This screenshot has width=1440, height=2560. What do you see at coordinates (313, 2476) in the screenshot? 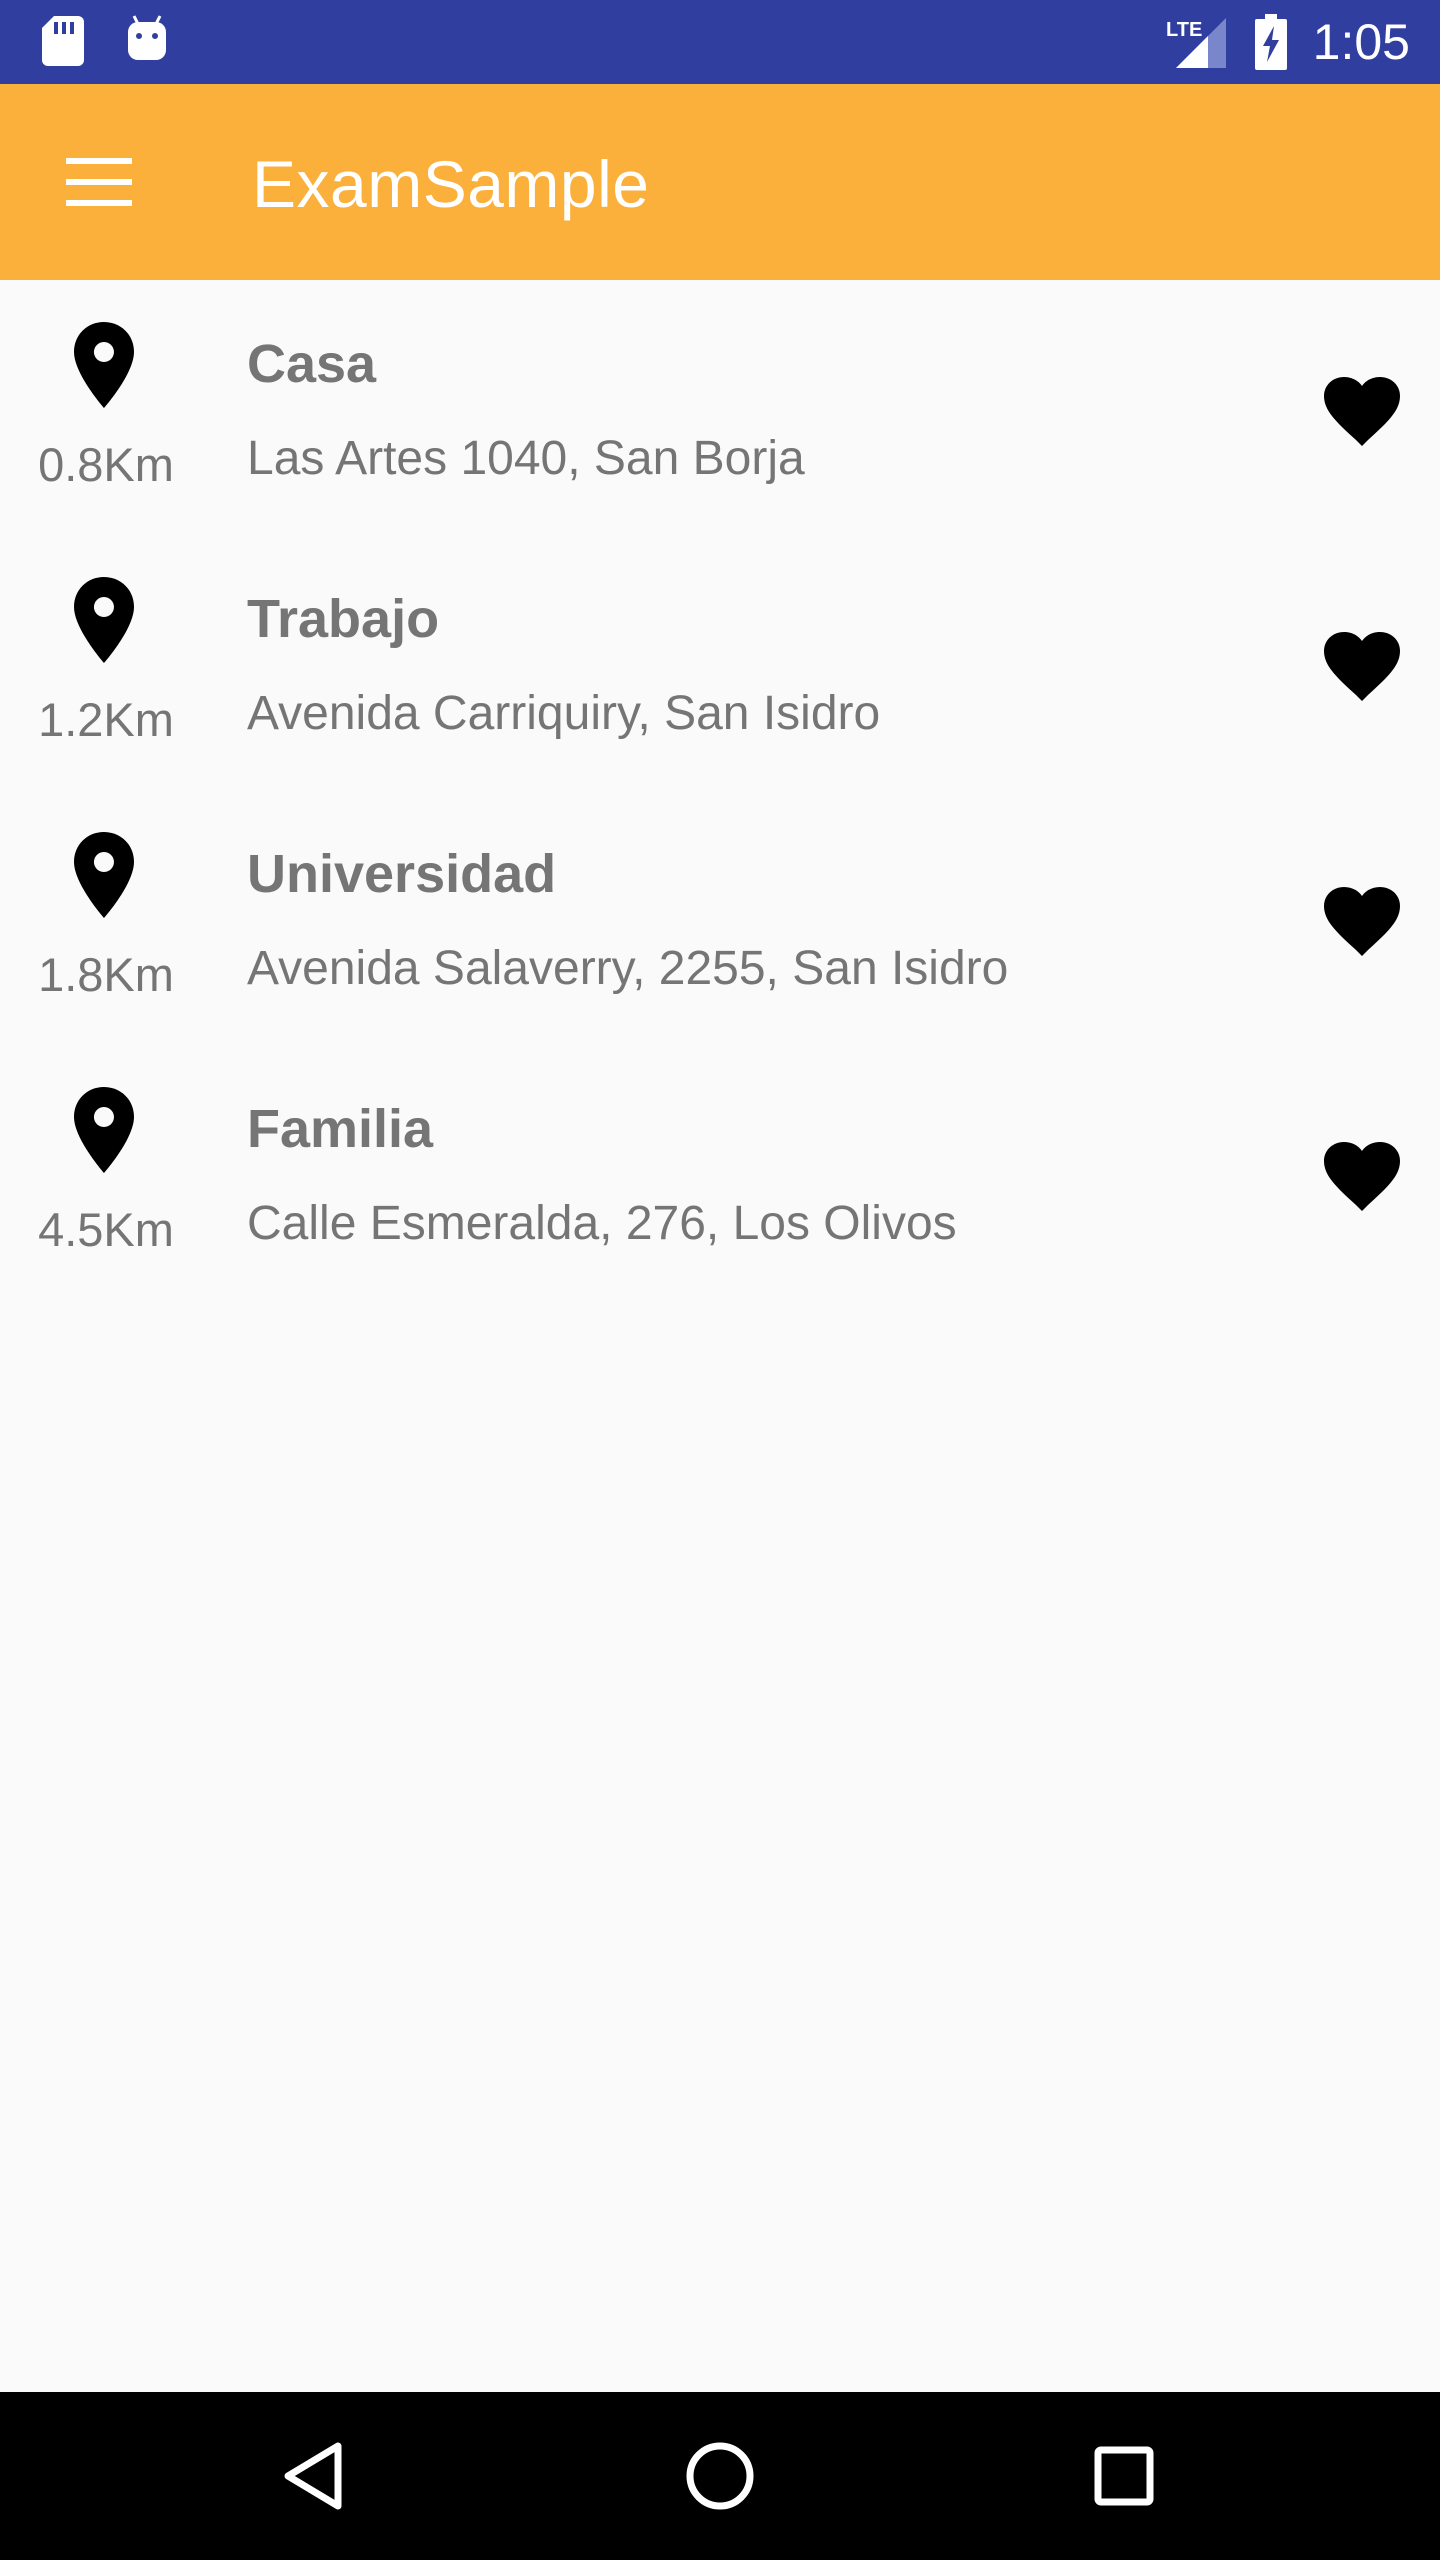
I see `back-icon` at bounding box center [313, 2476].